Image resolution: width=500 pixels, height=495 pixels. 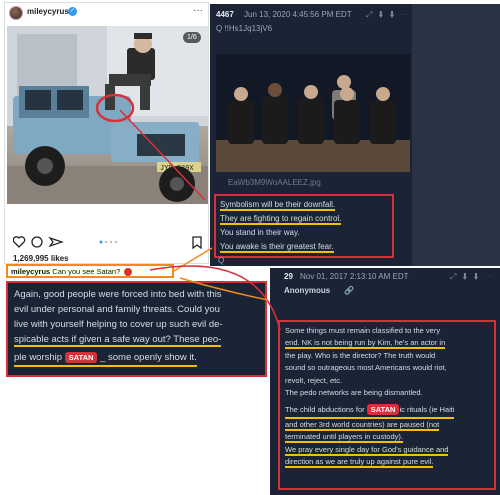 I want to click on side-panel, so click(x=456, y=135).